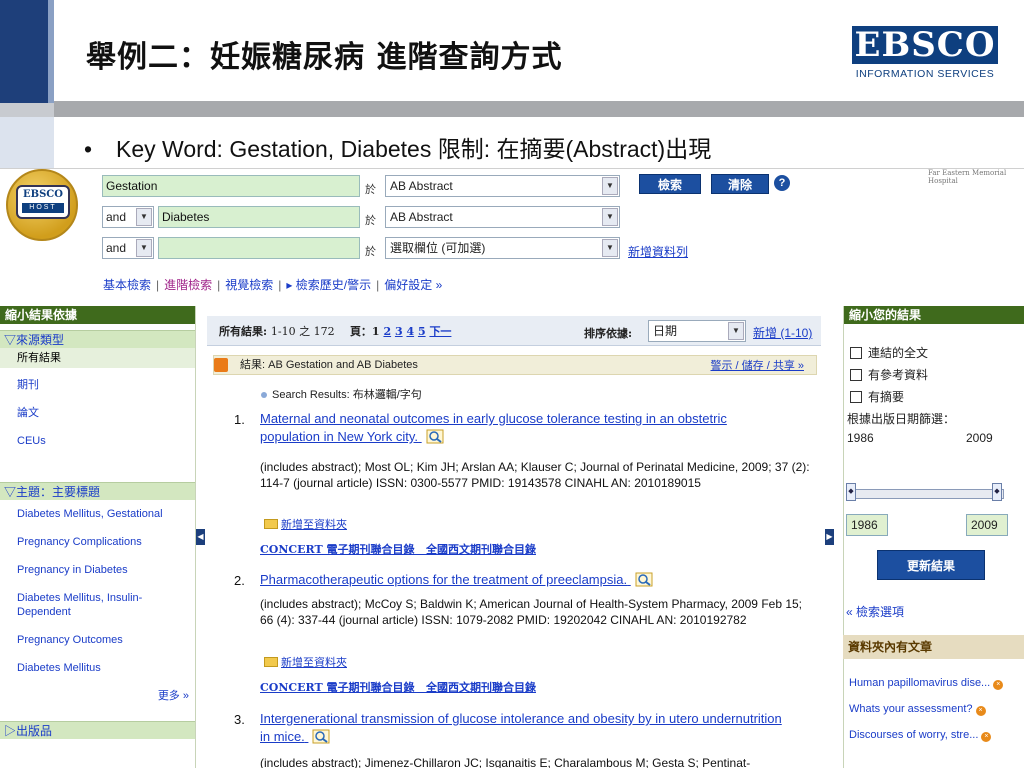 Image resolution: width=1024 pixels, height=768 pixels. What do you see at coordinates (782, 183) in the screenshot?
I see `help-icon: ?` at bounding box center [782, 183].